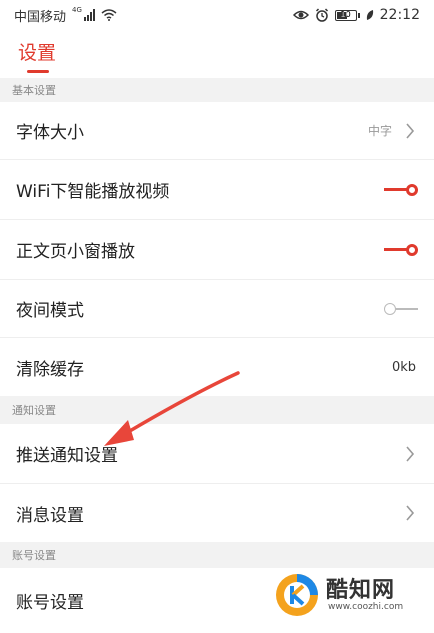 The width and height of the screenshot is (434, 633). What do you see at coordinates (50, 369) in the screenshot?
I see `clear-cache-label: 清除缓存` at bounding box center [50, 369].